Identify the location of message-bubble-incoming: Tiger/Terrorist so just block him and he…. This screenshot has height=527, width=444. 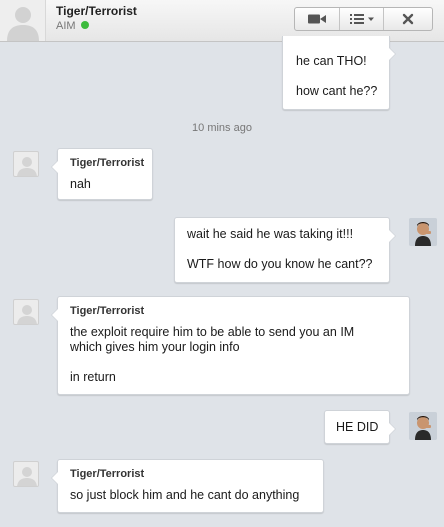
(187, 486).